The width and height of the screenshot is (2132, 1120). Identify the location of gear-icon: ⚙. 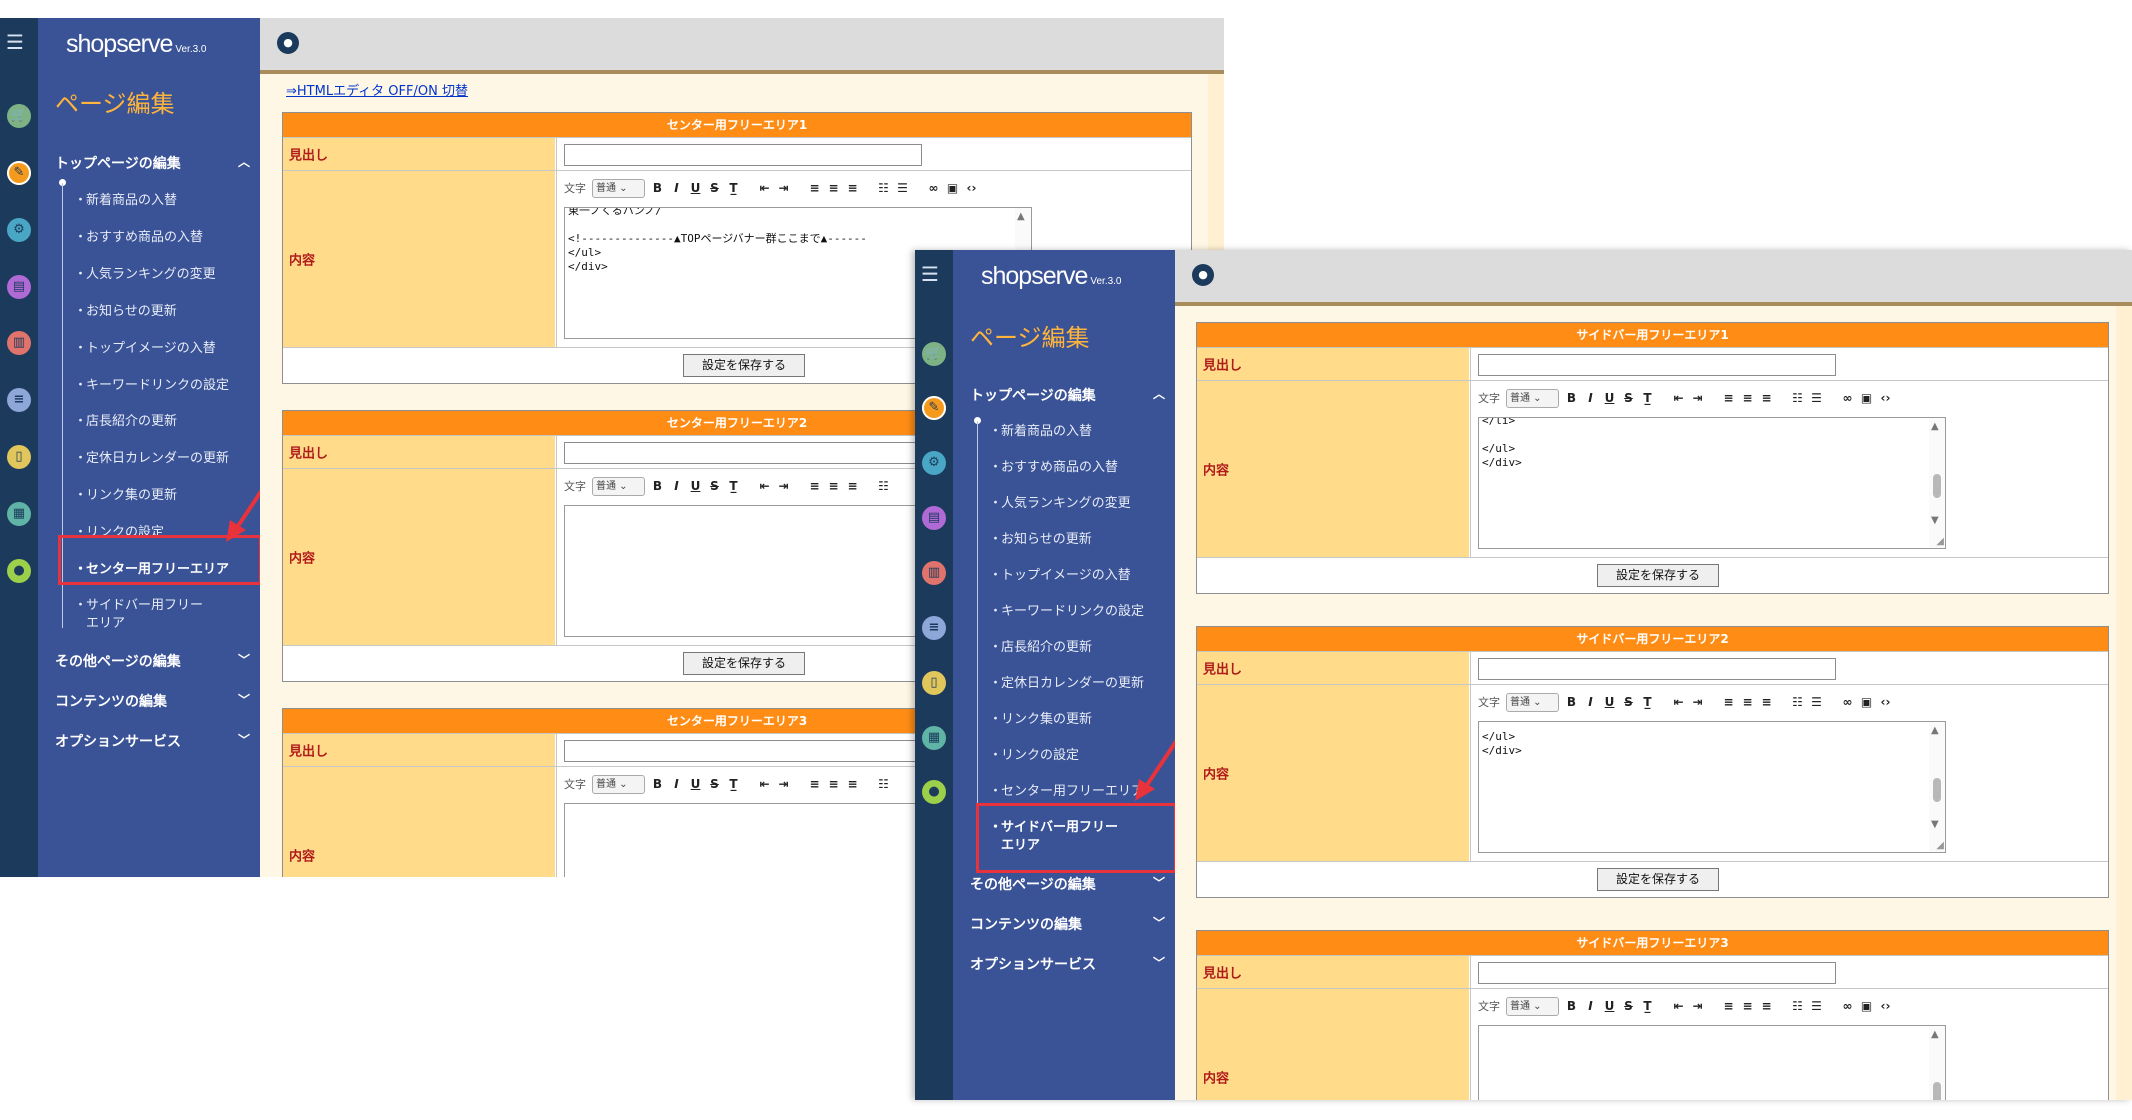
(19, 230).